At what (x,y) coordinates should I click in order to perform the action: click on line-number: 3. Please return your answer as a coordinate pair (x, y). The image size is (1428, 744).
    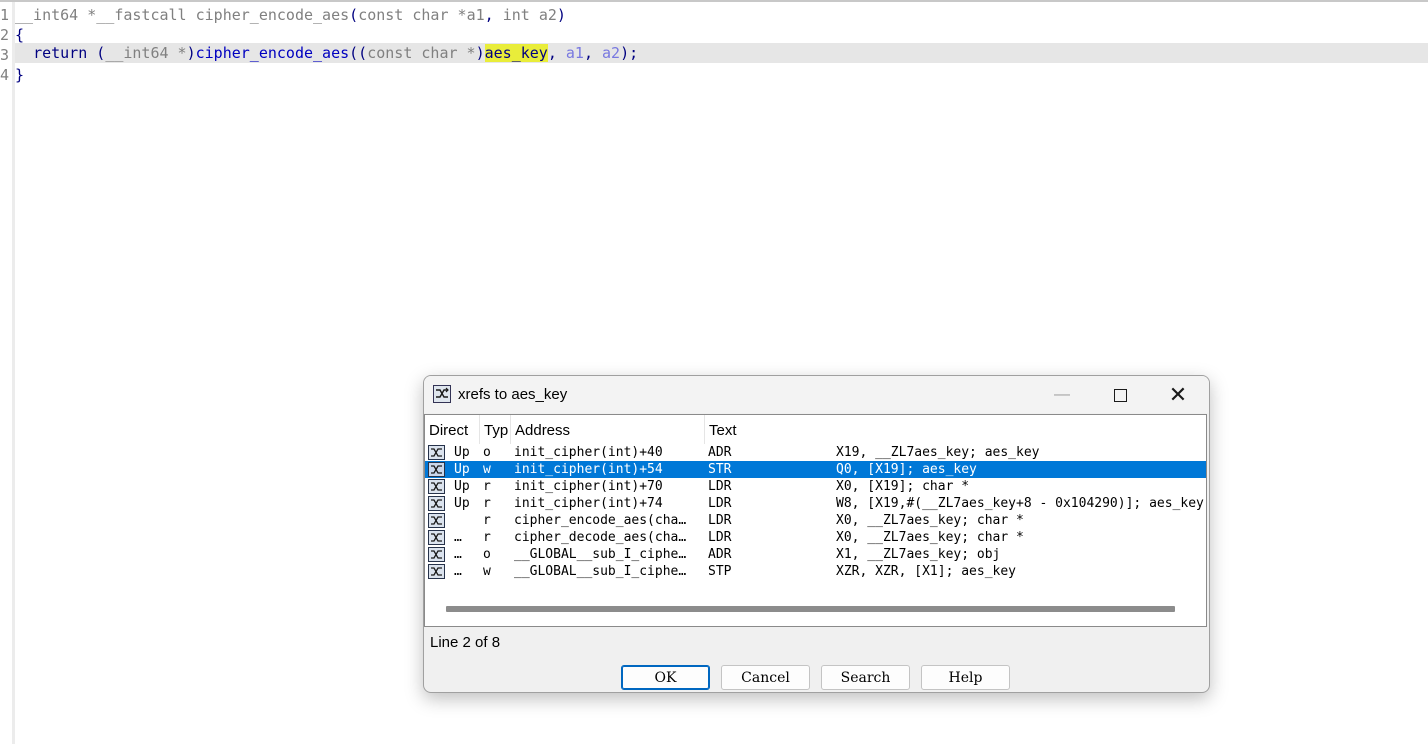
    Looking at the image, I should click on (5, 55).